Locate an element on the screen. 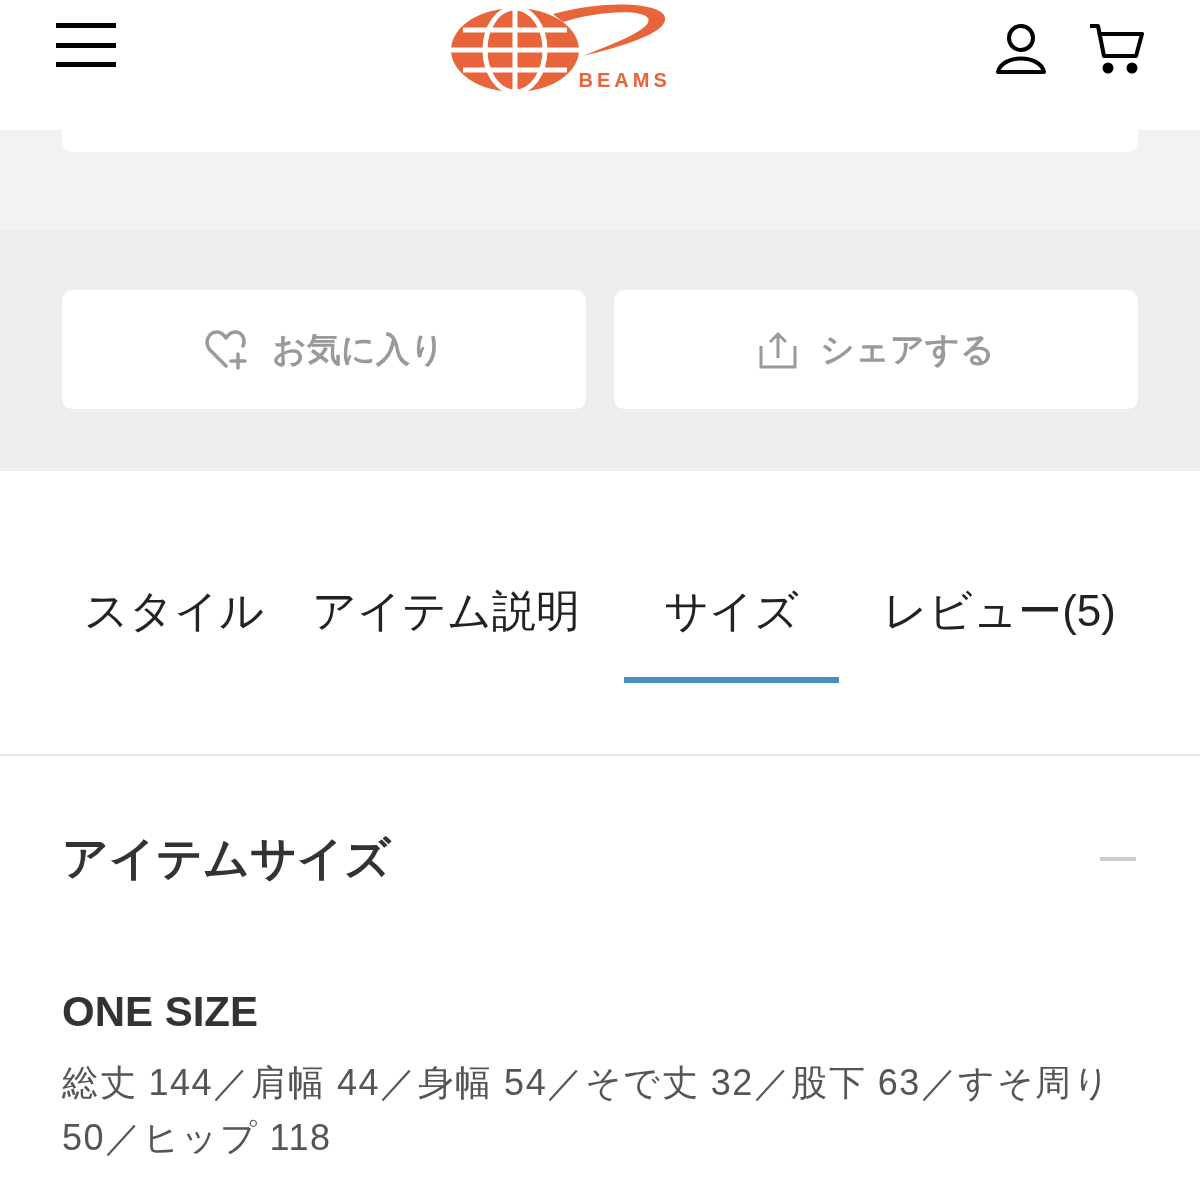 Image resolution: width=1200 pixels, height=1200 pixels. size-details: 総丈 144／肩幅 44／身幅 54／そで丈 32／股下 63／すそ周り 50／ヒップ 118 is located at coordinates (587, 1110).